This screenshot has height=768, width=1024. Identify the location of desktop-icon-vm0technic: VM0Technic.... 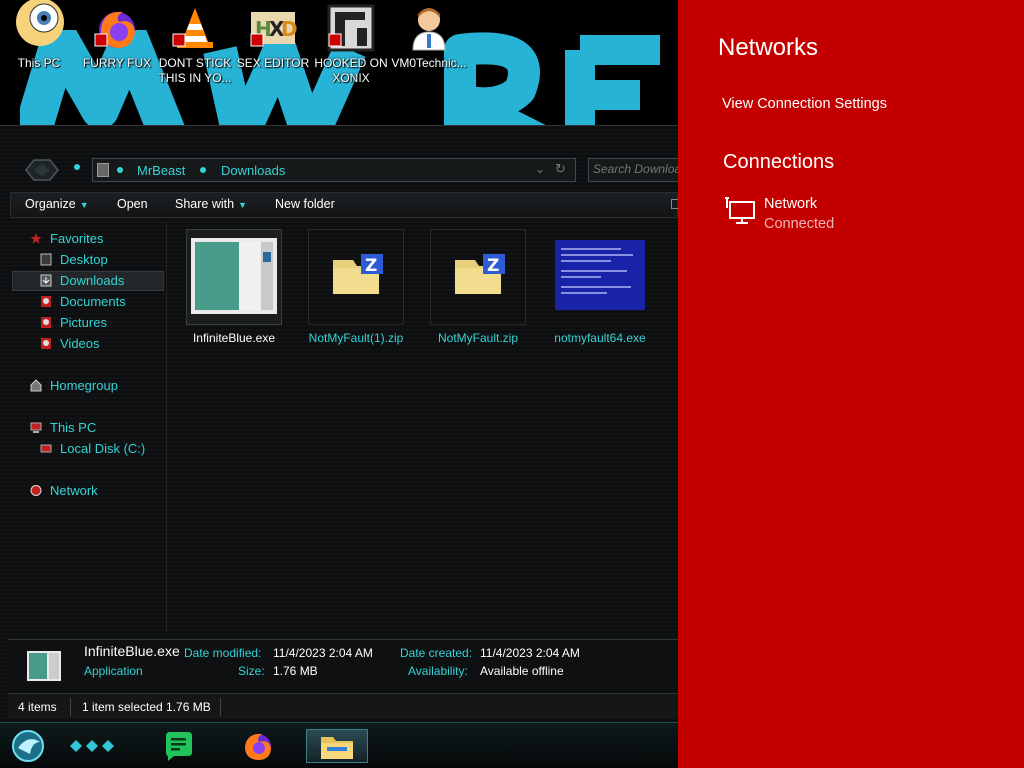
(429, 37).